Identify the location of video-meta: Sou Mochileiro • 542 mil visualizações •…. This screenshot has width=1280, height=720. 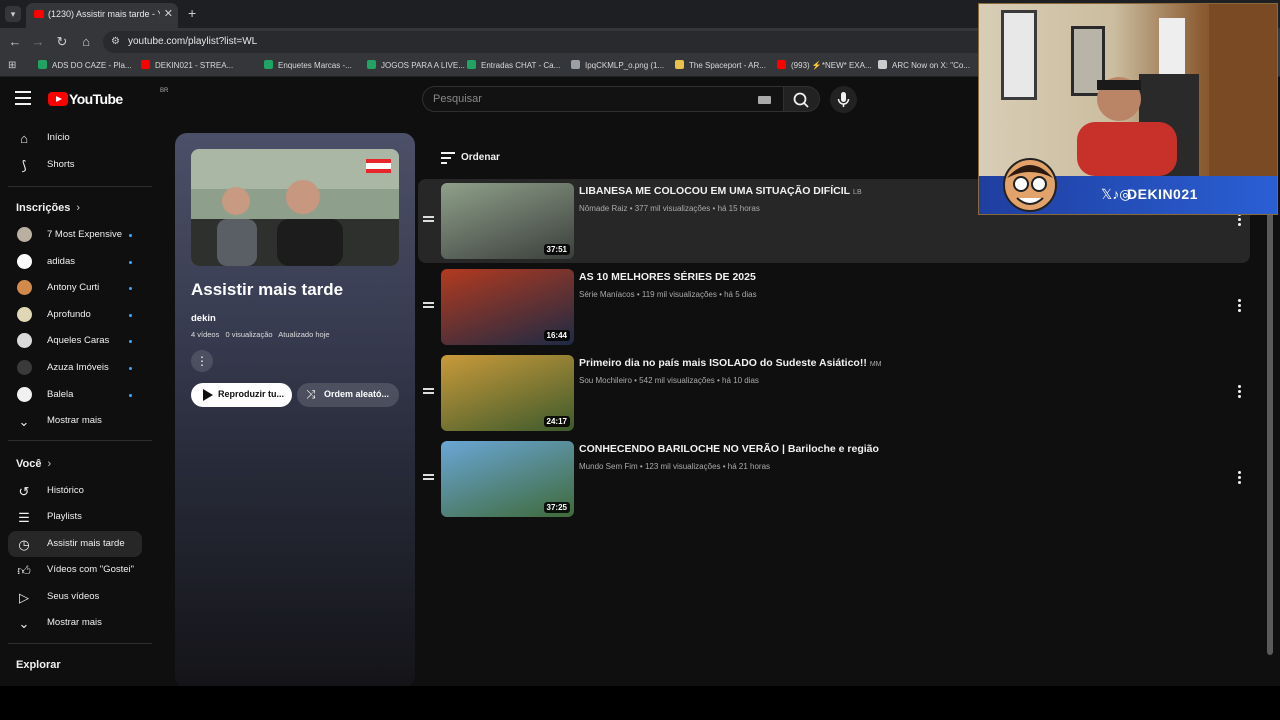
(669, 380).